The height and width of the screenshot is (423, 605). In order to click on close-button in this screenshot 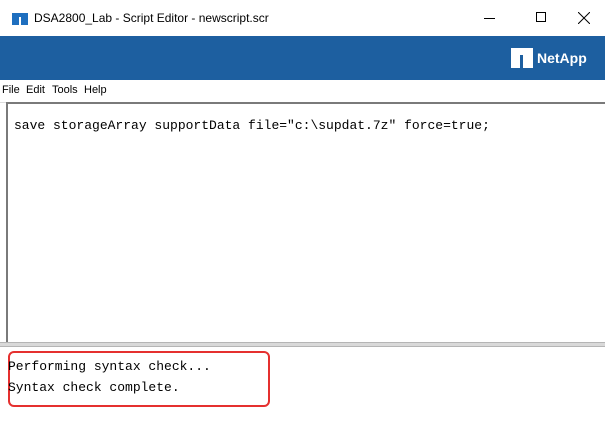, I will do `click(585, 18)`.